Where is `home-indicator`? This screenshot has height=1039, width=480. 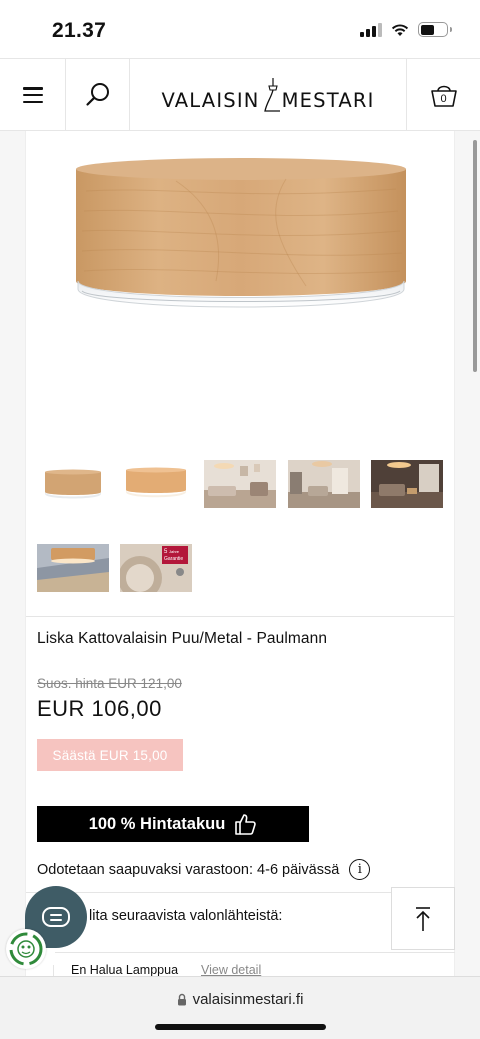 home-indicator is located at coordinates (240, 1027).